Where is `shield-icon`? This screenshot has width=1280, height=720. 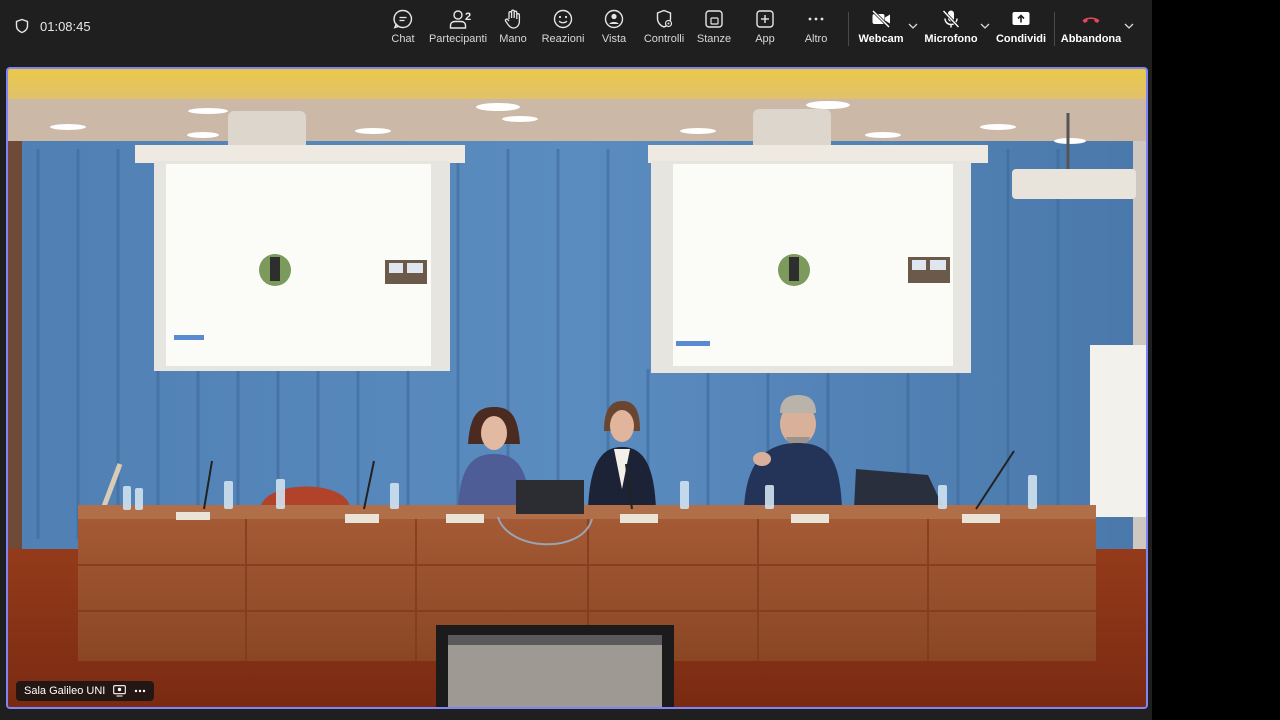 shield-icon is located at coordinates (22, 26).